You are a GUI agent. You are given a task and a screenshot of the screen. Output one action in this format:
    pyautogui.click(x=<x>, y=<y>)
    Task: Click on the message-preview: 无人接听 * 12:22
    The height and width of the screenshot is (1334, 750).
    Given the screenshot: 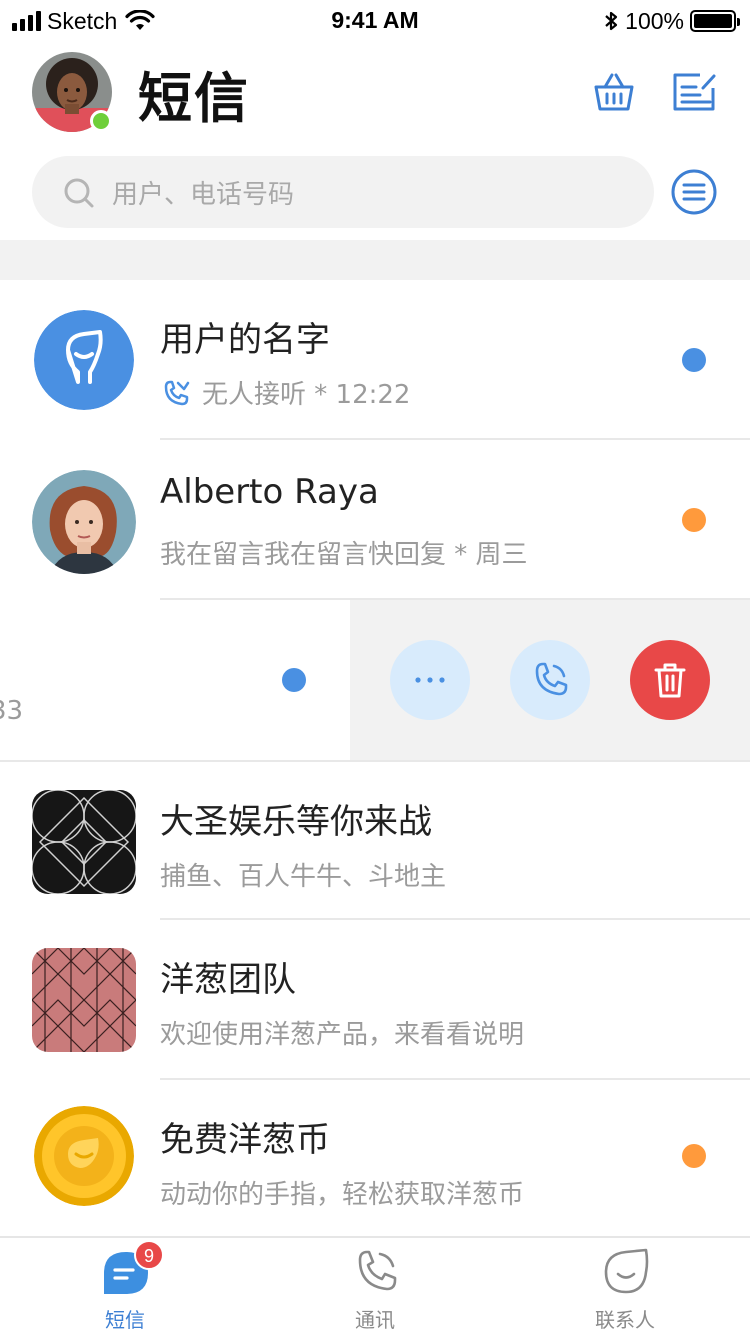 What is the action you would take?
    pyautogui.click(x=285, y=392)
    